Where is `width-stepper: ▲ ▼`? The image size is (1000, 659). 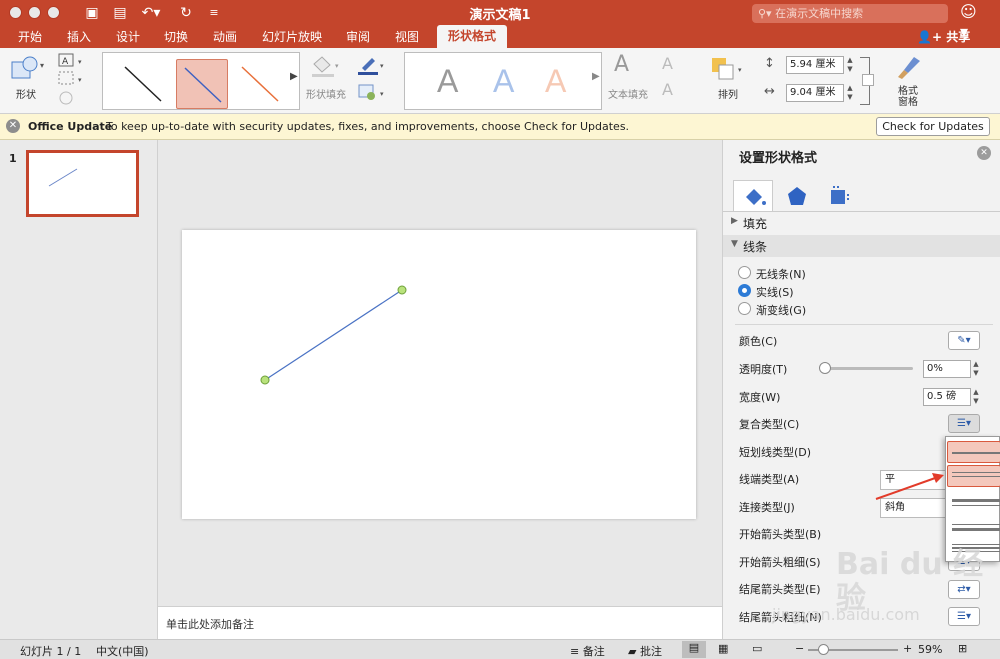 width-stepper: ▲ ▼ is located at coordinates (850, 93).